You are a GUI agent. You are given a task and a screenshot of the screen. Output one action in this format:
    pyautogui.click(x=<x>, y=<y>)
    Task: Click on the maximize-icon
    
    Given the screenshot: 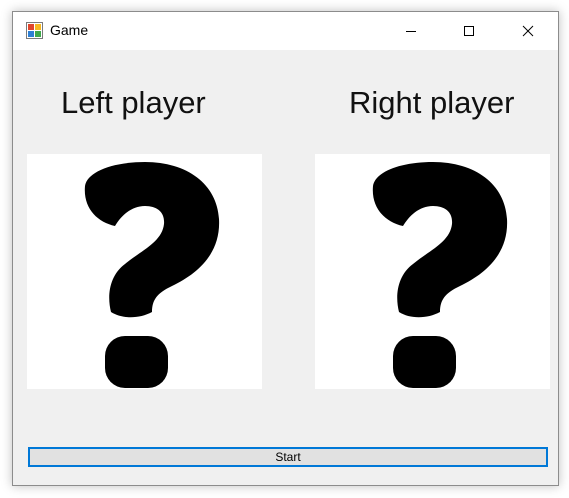 What is the action you would take?
    pyautogui.click(x=469, y=31)
    